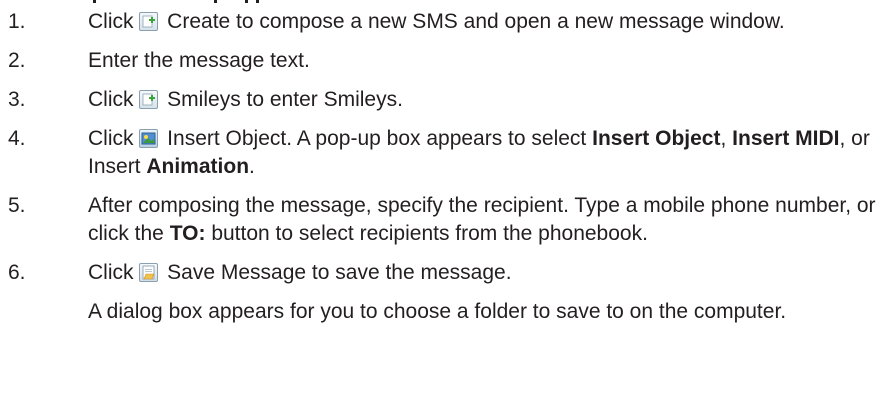  I want to click on step-3: 3. Click Smileys to enter Smileys., so click(447, 100).